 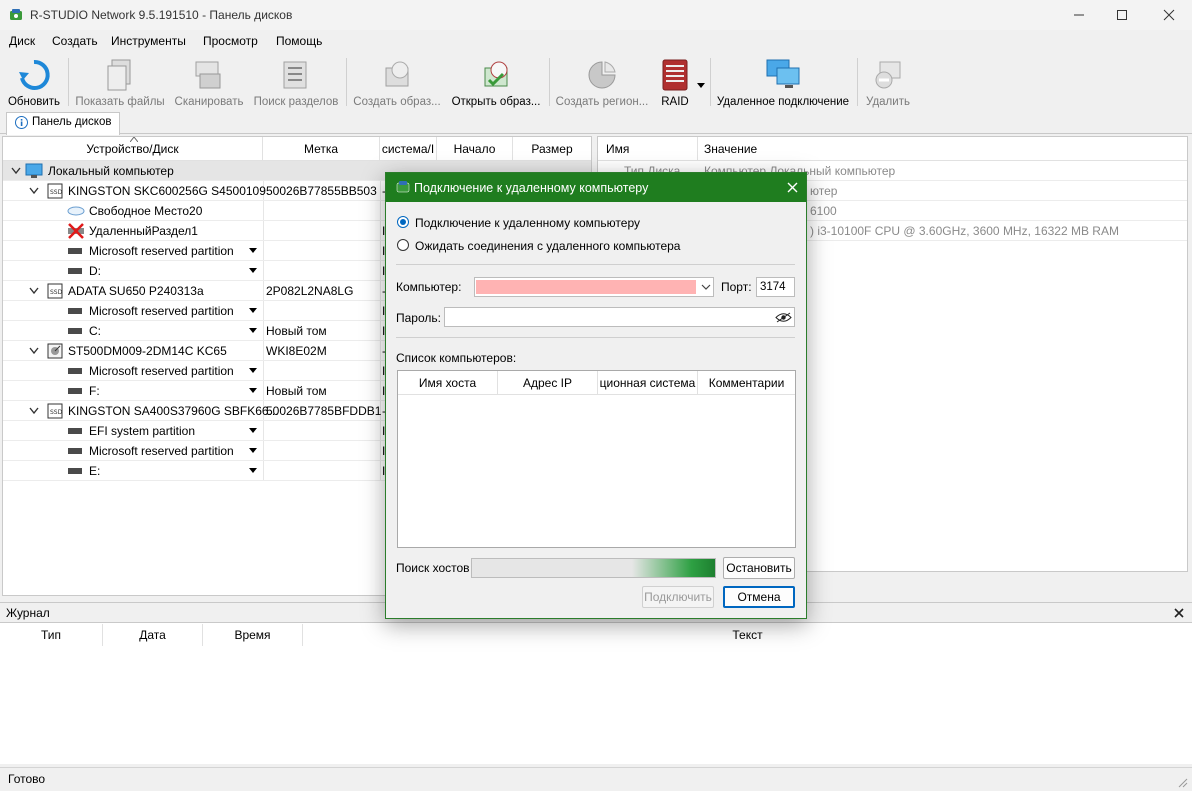 What do you see at coordinates (942, 149) in the screenshot?
I see `column-header-value: Значение` at bounding box center [942, 149].